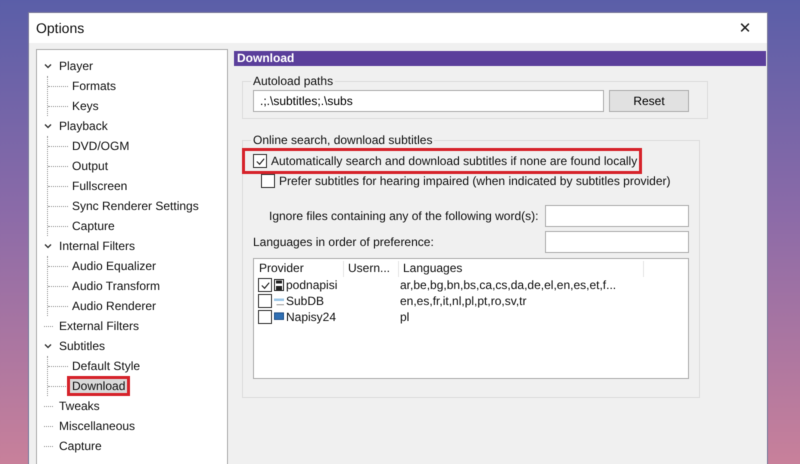 This screenshot has height=464, width=800. Describe the element at coordinates (463, 301) in the screenshot. I see `table-cell-text: en,es,fr,it,nl,pl,pt,ro,sv,tr` at that location.